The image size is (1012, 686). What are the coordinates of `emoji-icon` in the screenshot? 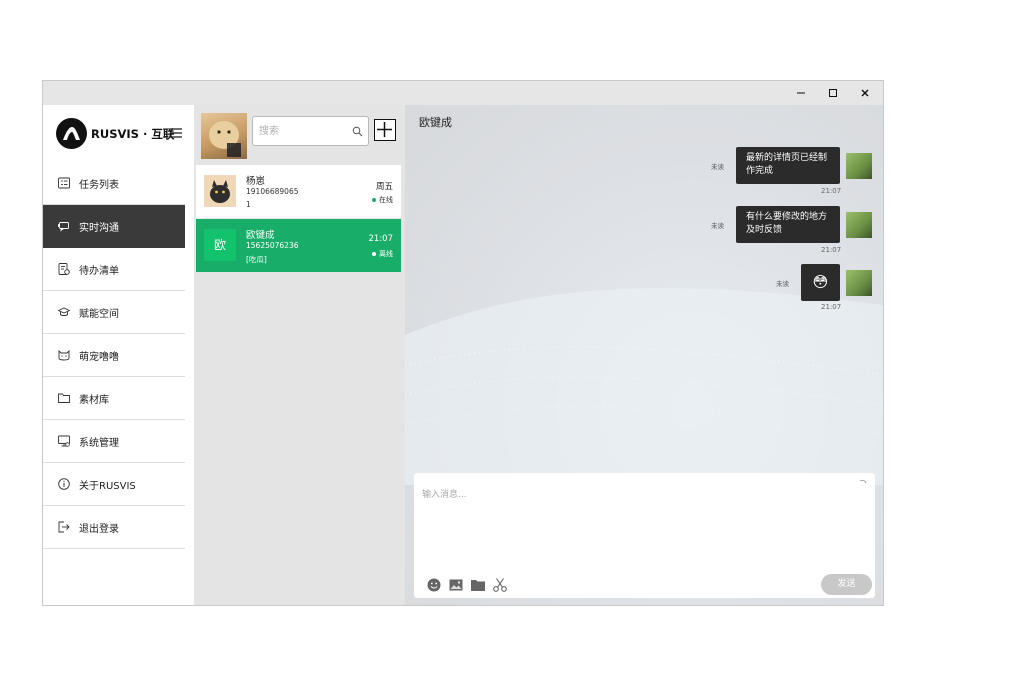 It's located at (434, 585).